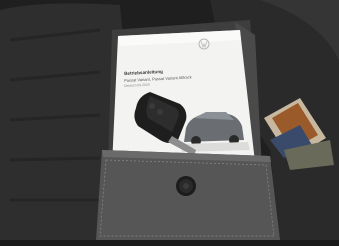  Describe the element at coordinates (186, 186) in the screenshot. I see `snap-button-icon` at that location.